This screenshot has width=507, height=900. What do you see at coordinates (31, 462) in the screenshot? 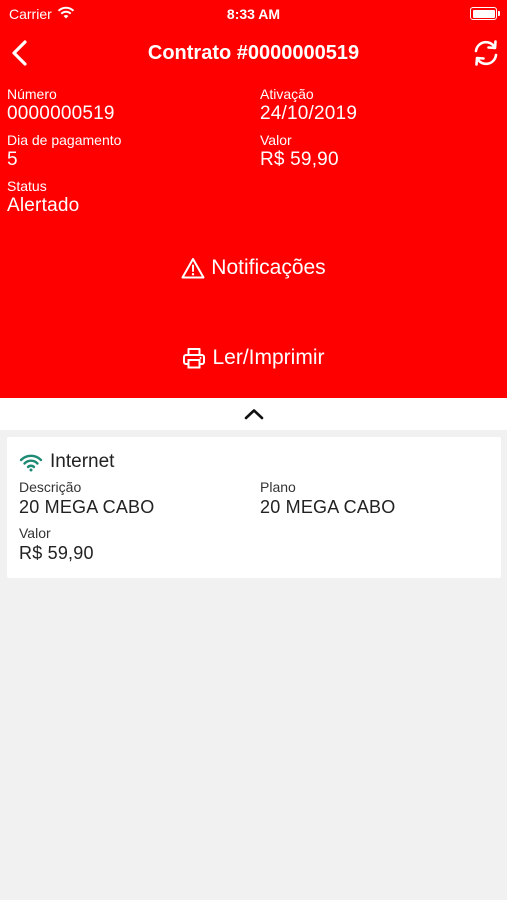
I see `internet-wifi-icon` at bounding box center [31, 462].